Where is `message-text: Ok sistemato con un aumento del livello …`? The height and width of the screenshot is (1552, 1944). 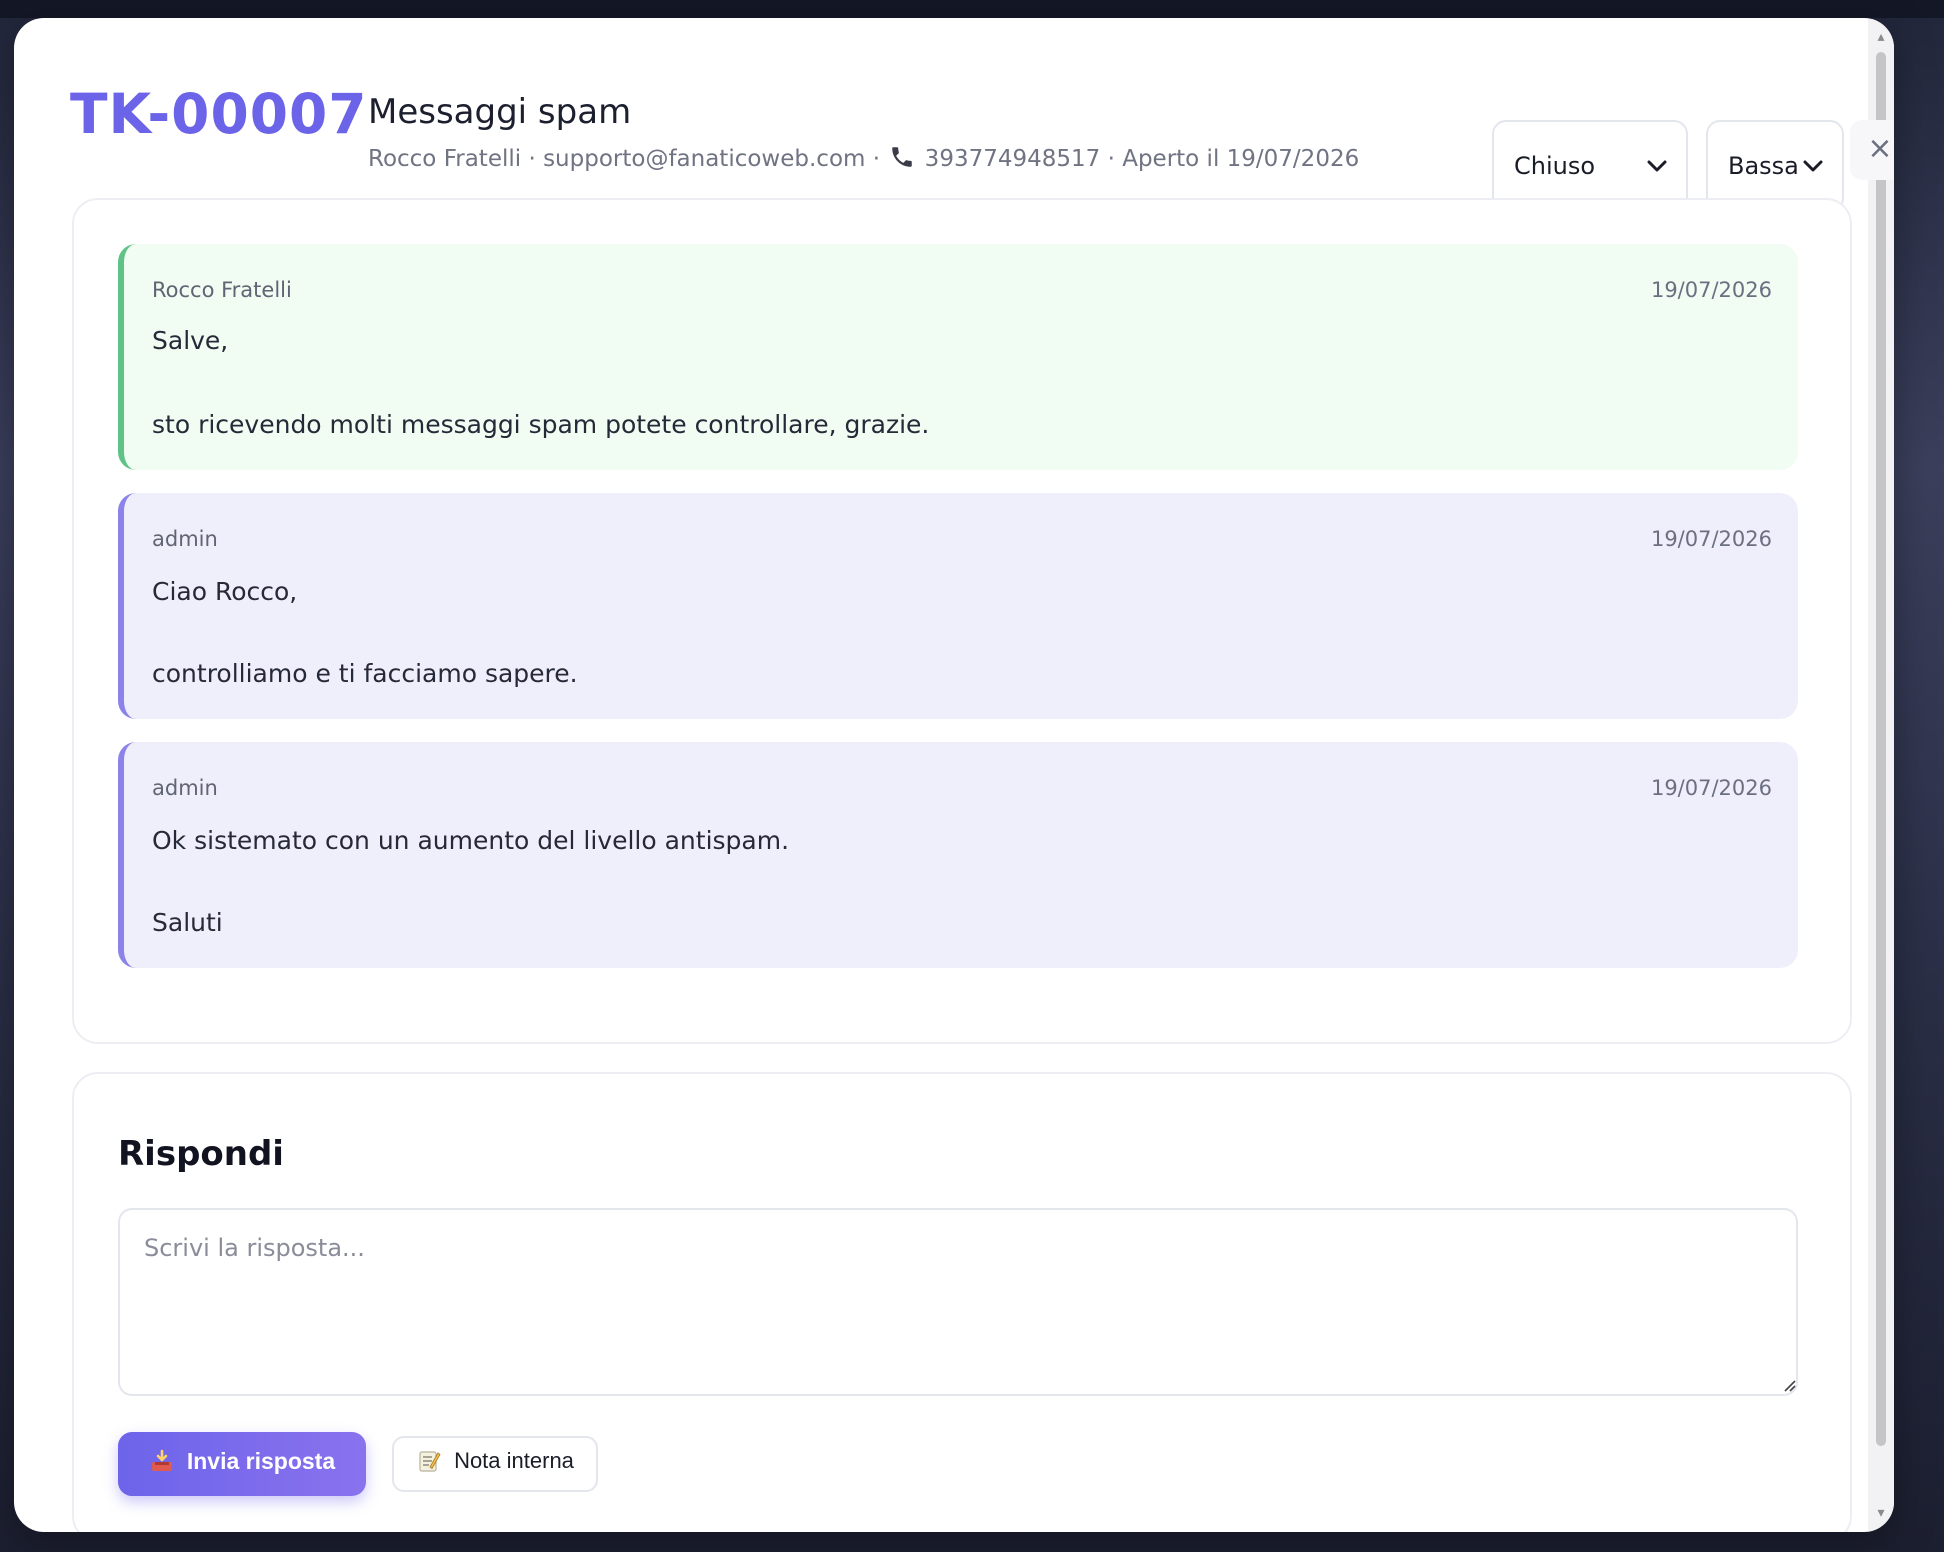
message-text: Ok sistemato con un aumento del livello … is located at coordinates (471, 840).